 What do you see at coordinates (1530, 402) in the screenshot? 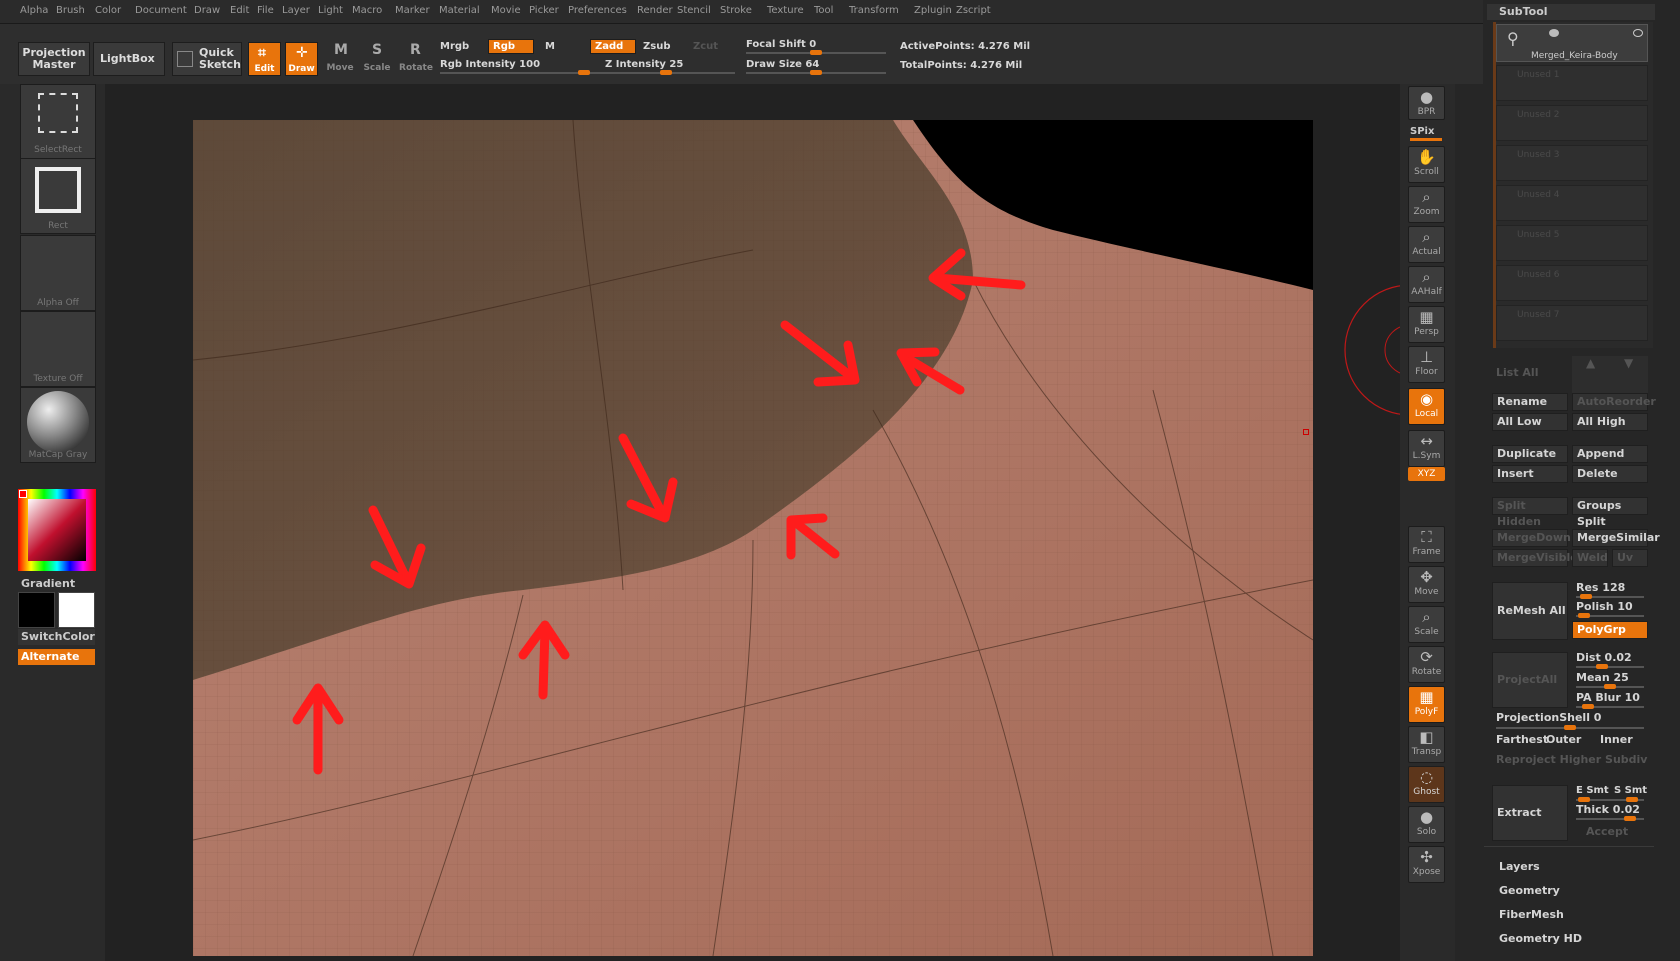
I see `rename-button: Rename` at bounding box center [1530, 402].